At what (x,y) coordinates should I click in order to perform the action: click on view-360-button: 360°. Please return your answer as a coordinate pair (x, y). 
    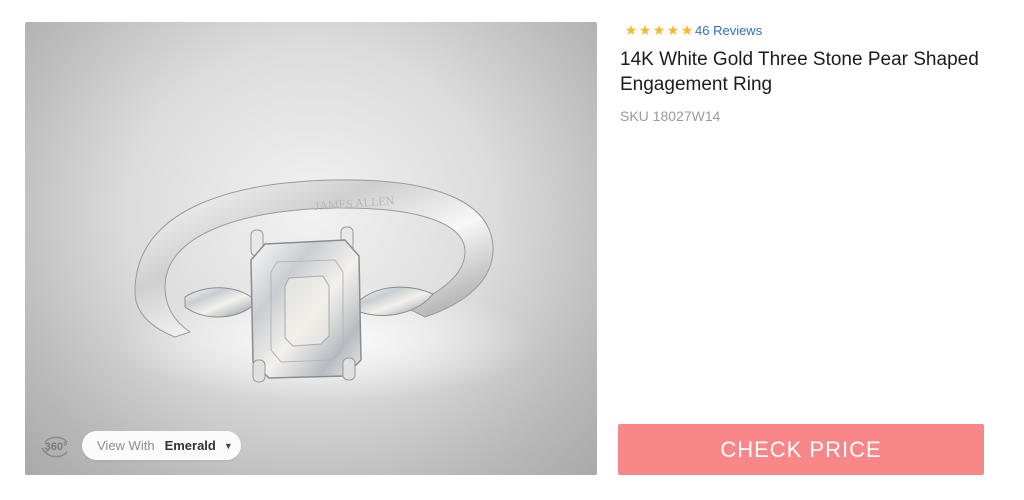
    Looking at the image, I should click on (56, 447).